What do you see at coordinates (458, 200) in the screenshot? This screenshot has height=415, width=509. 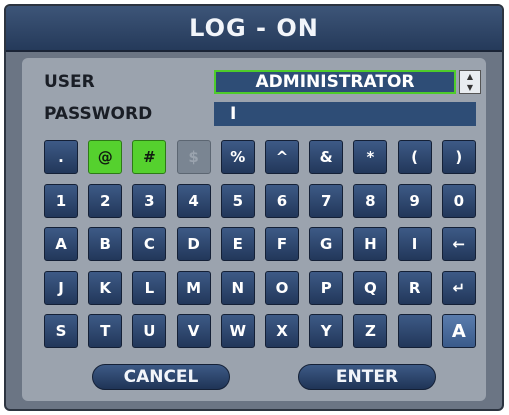 I see `key-0: 0` at bounding box center [458, 200].